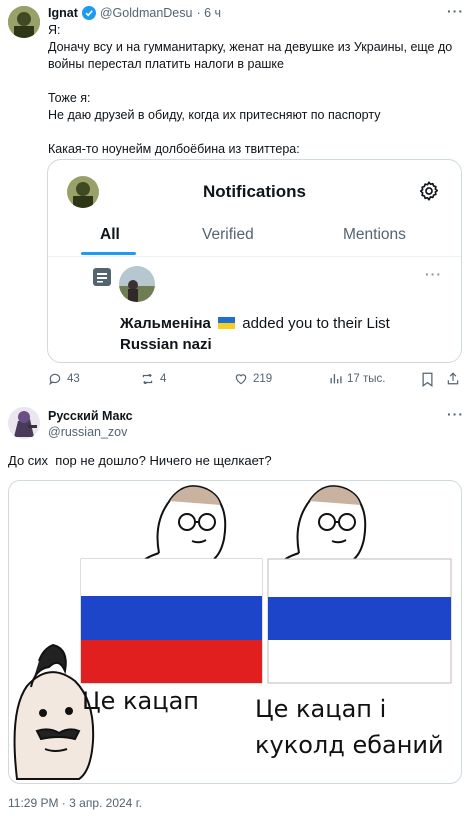  I want to click on reply-author-handle: @russian_zov, so click(87, 432).